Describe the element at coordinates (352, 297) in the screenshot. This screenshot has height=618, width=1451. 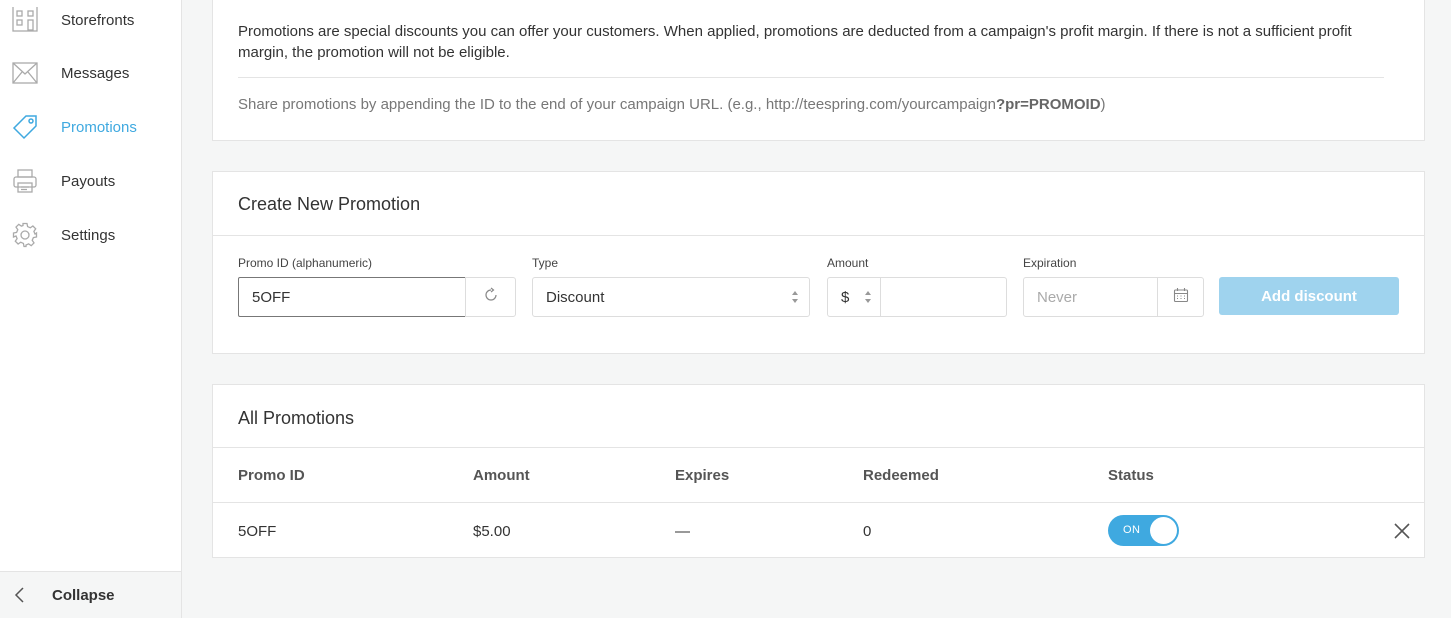
I see `promo-id-input: 5OFF` at that location.